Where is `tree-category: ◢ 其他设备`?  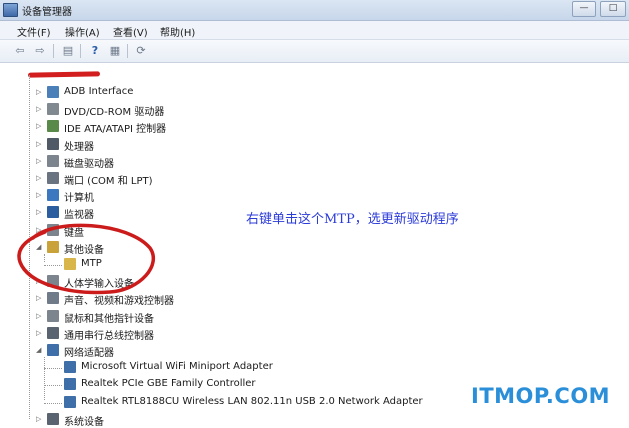 tree-category: ◢ 其他设备 is located at coordinates (300, 248).